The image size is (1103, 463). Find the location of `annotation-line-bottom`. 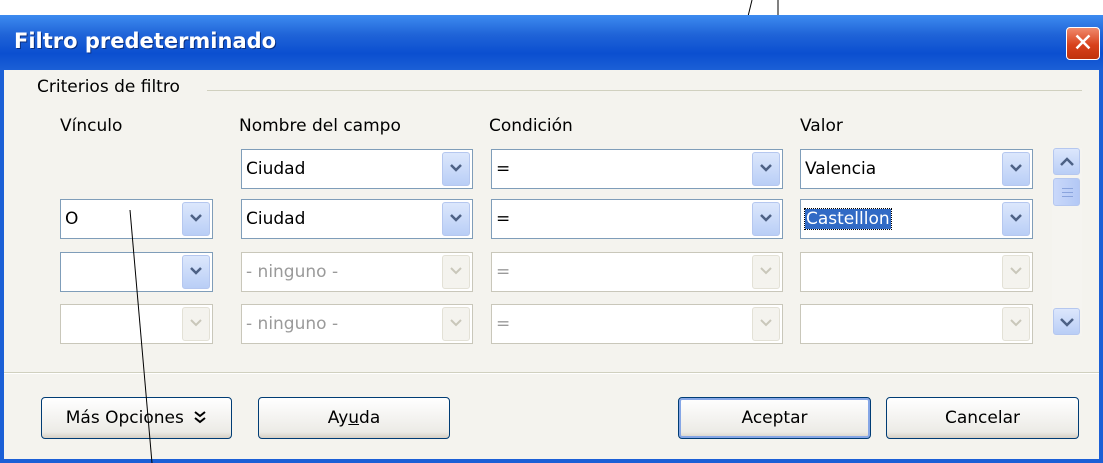

annotation-line-bottom is located at coordinates (141, 336).